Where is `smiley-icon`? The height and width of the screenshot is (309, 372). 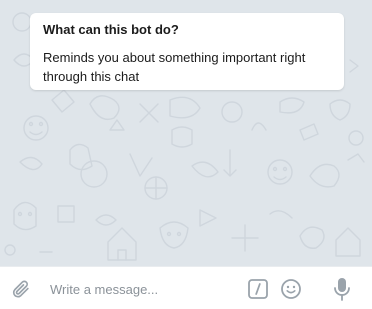 smiley-icon is located at coordinates (291, 289).